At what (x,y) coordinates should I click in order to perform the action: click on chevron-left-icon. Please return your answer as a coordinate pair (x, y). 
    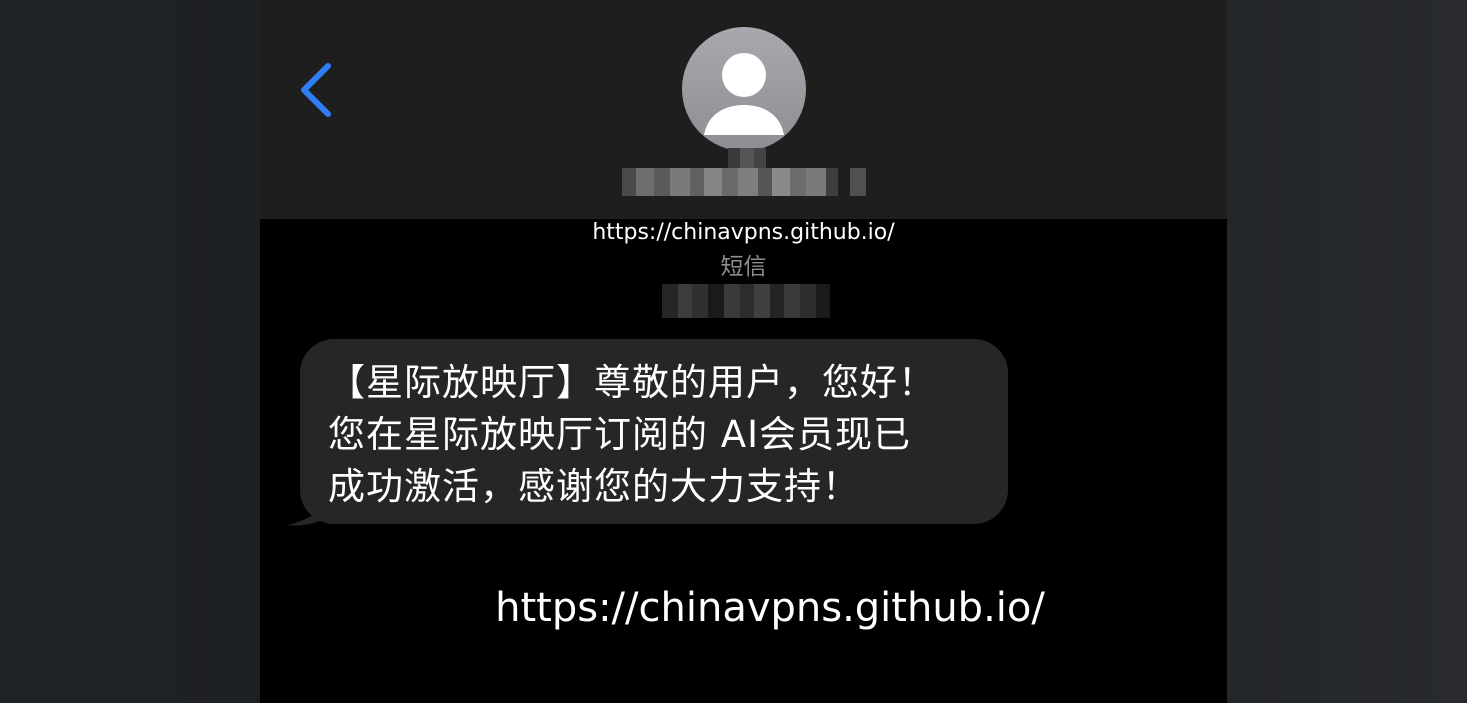
    Looking at the image, I should click on (316, 90).